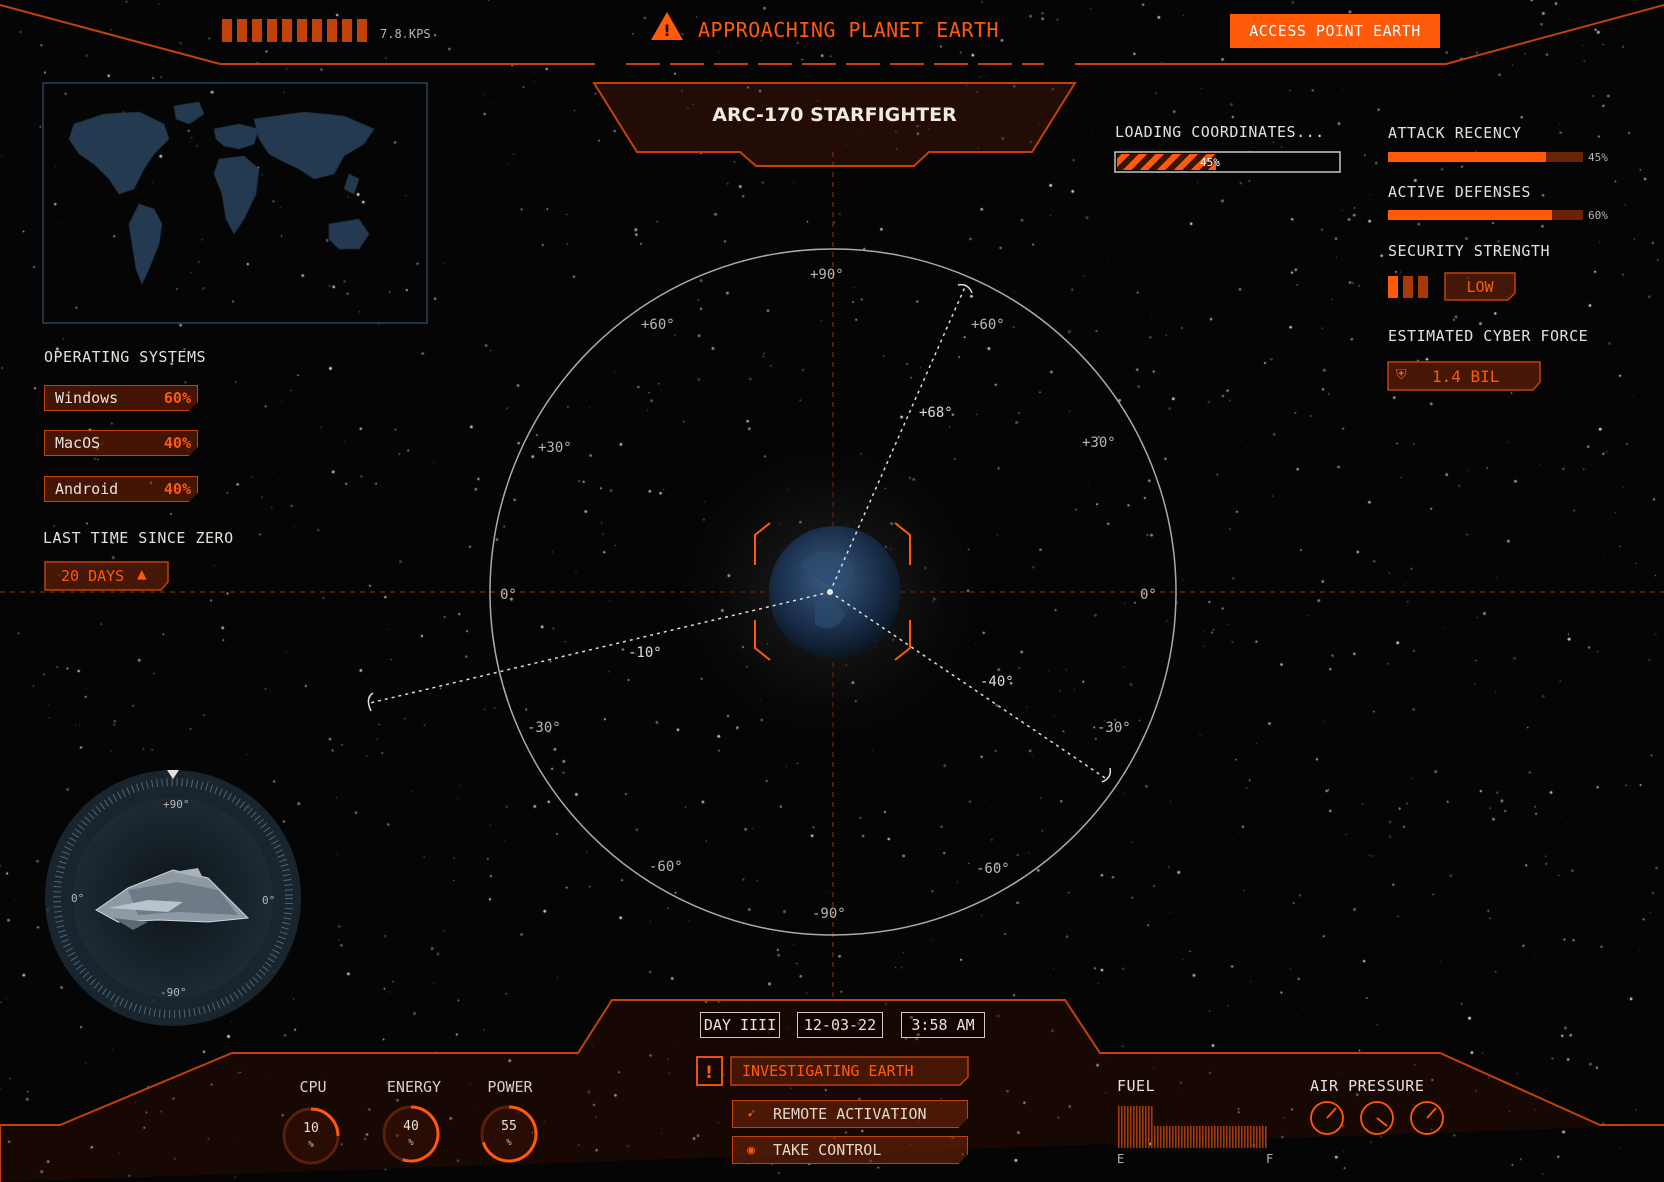 This screenshot has width=1664, height=1182. I want to click on cpu-unit: %, so click(311, 1145).